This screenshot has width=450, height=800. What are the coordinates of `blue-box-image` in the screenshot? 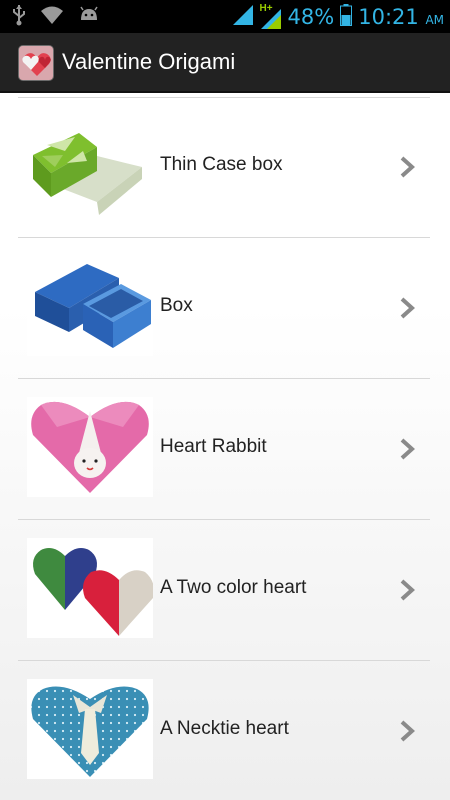 It's located at (90, 306).